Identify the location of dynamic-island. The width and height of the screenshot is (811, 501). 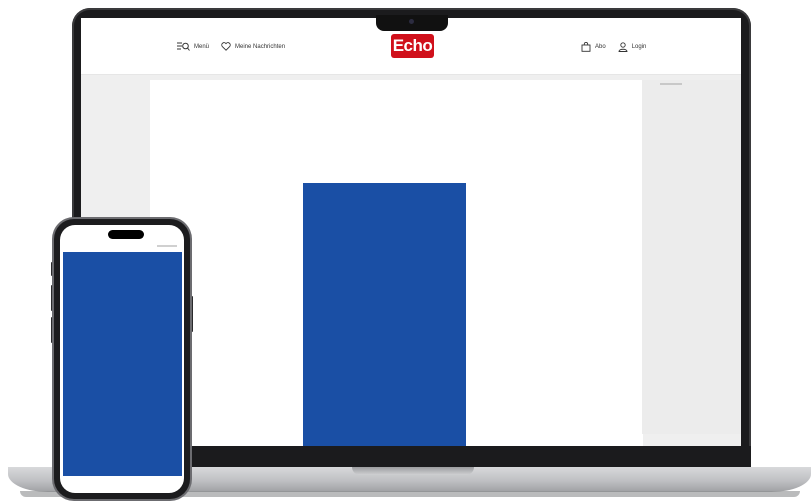
(126, 234).